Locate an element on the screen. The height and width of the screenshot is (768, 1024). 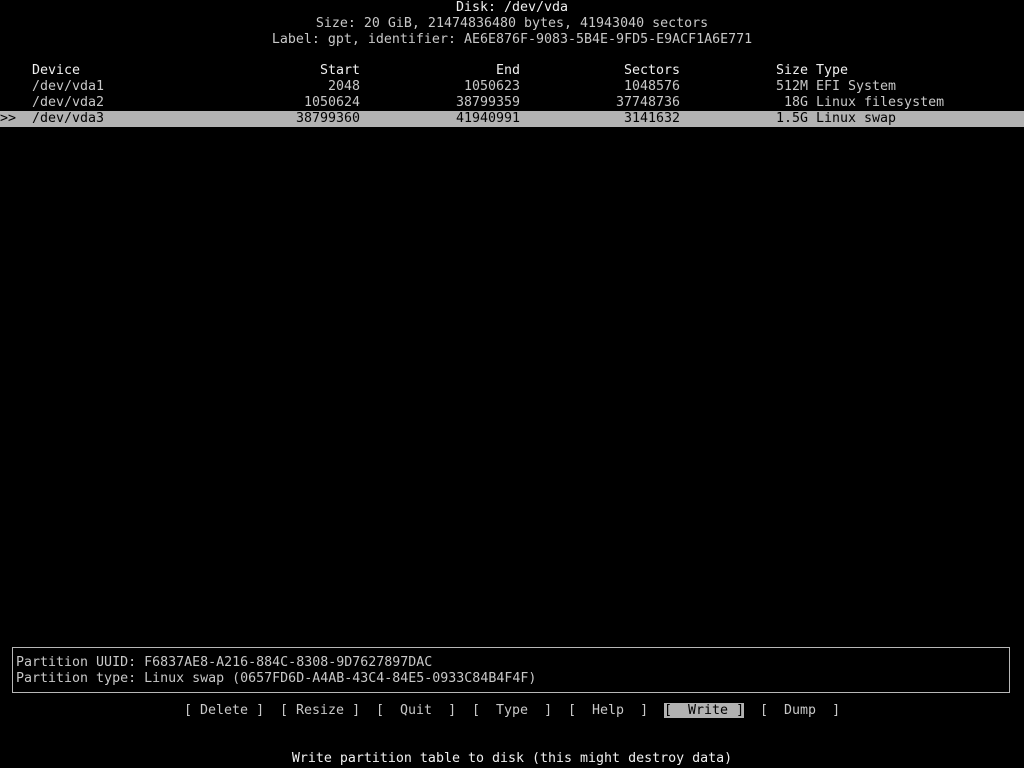
delete-label: Delete is located at coordinates (224, 710).